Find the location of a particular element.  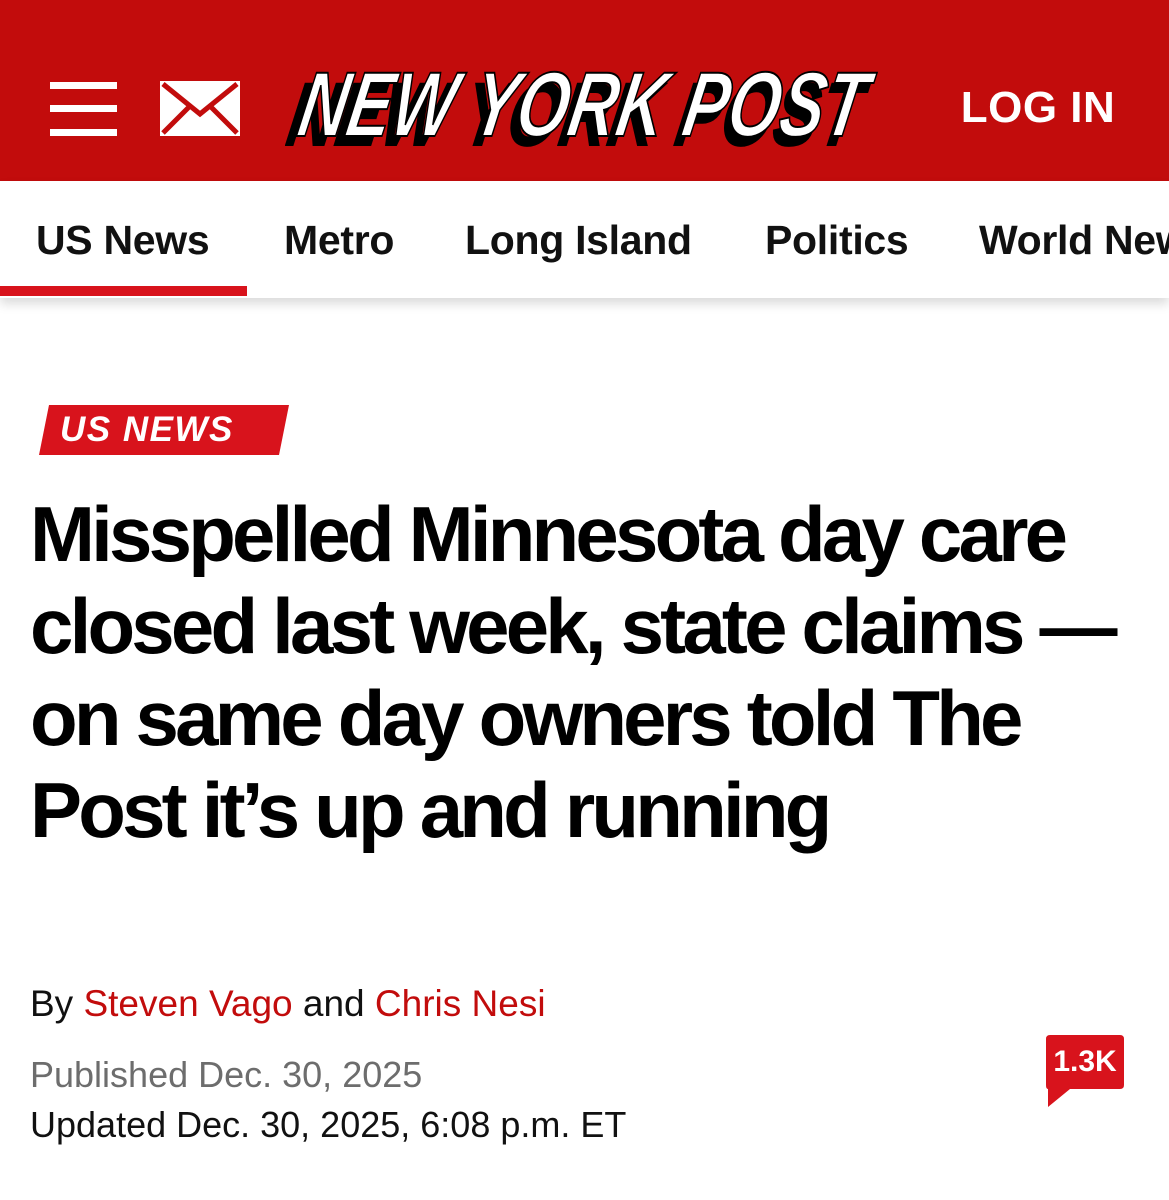

login-button: LOG IN is located at coordinates (1038, 108).